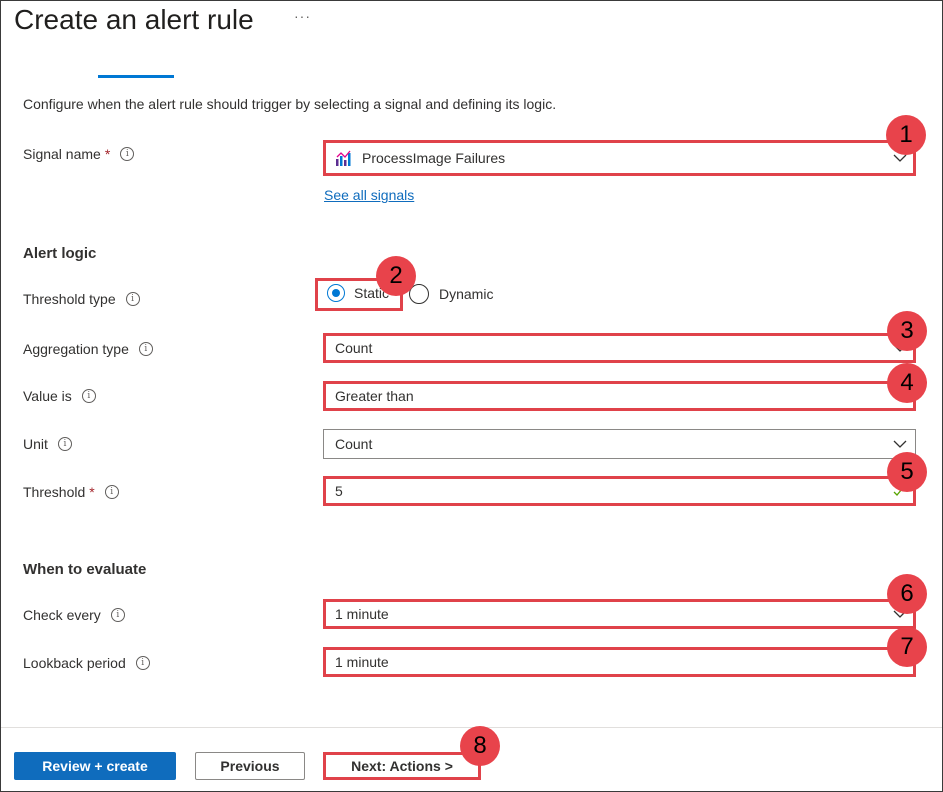 This screenshot has height=792, width=943. I want to click on threshold-label-text: Threshold, so click(54, 492).